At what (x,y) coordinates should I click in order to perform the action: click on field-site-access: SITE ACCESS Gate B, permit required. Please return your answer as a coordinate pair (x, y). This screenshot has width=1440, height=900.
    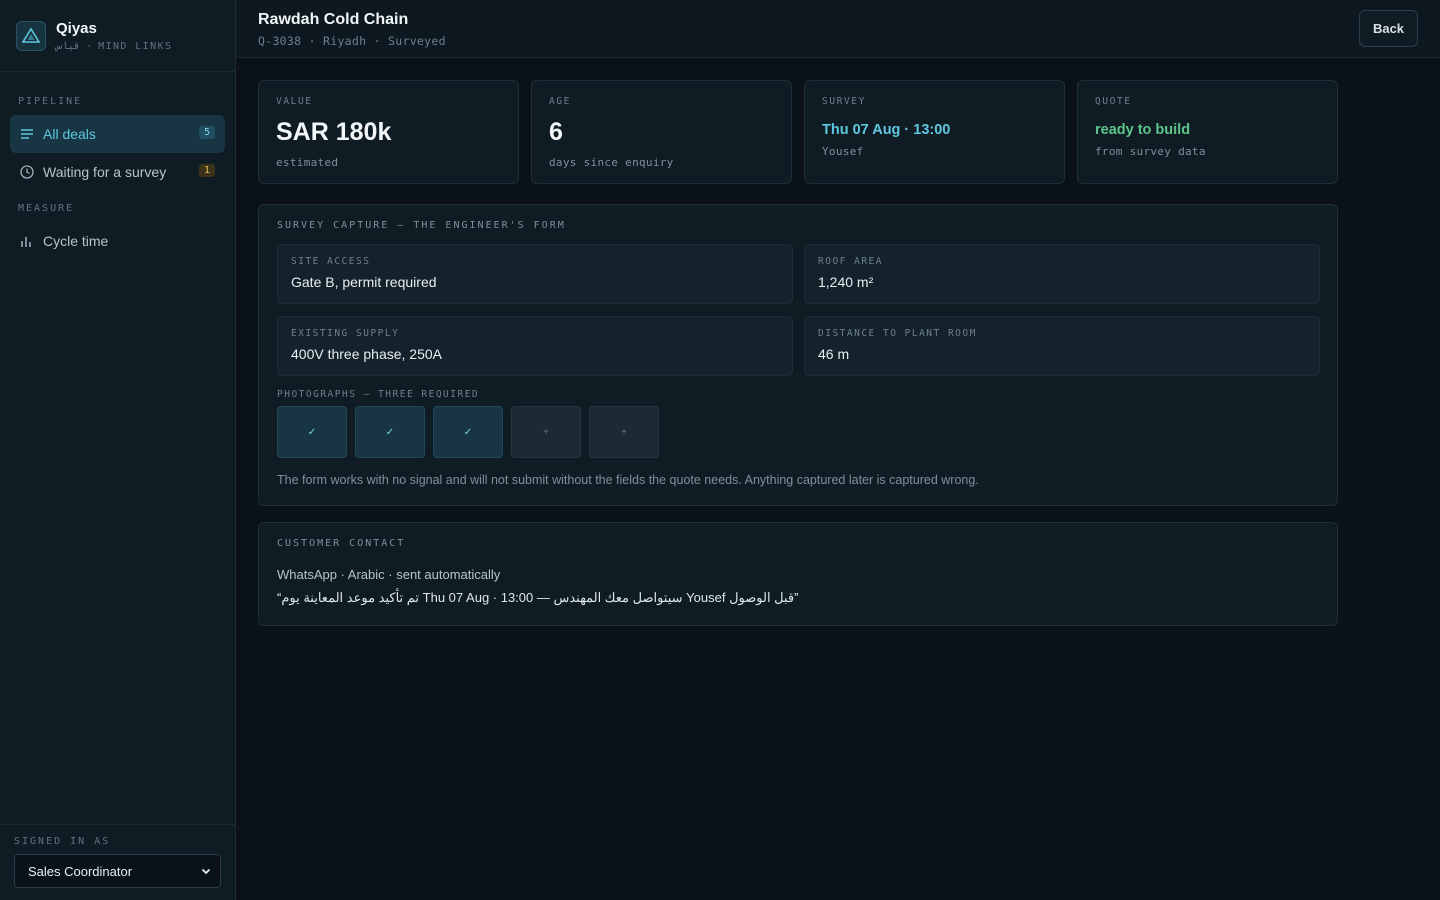
    Looking at the image, I should click on (535, 274).